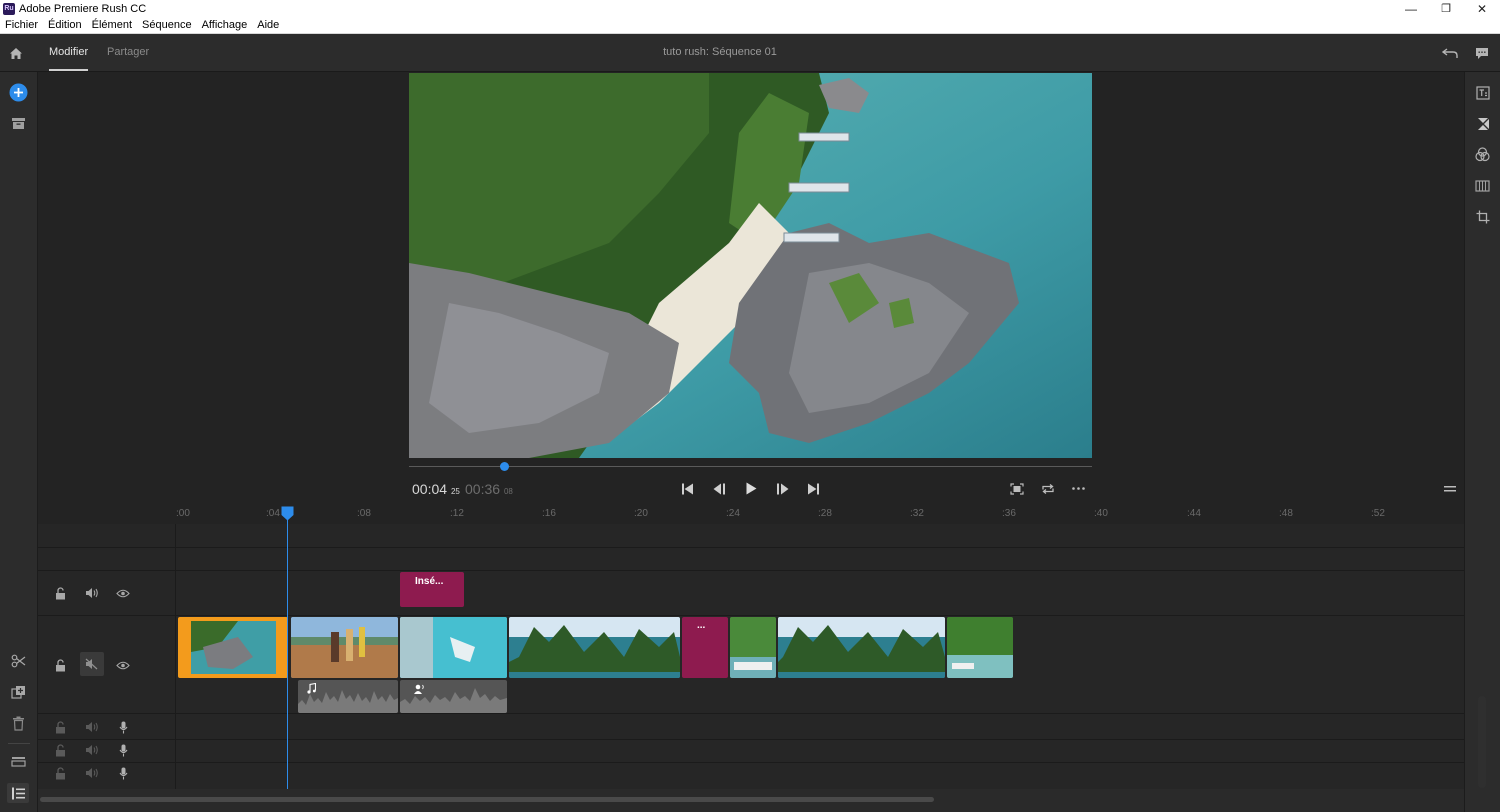 This screenshot has height=812, width=1500. Describe the element at coordinates (21, 25) in the screenshot. I see `menu-fichier: Fichier` at that location.